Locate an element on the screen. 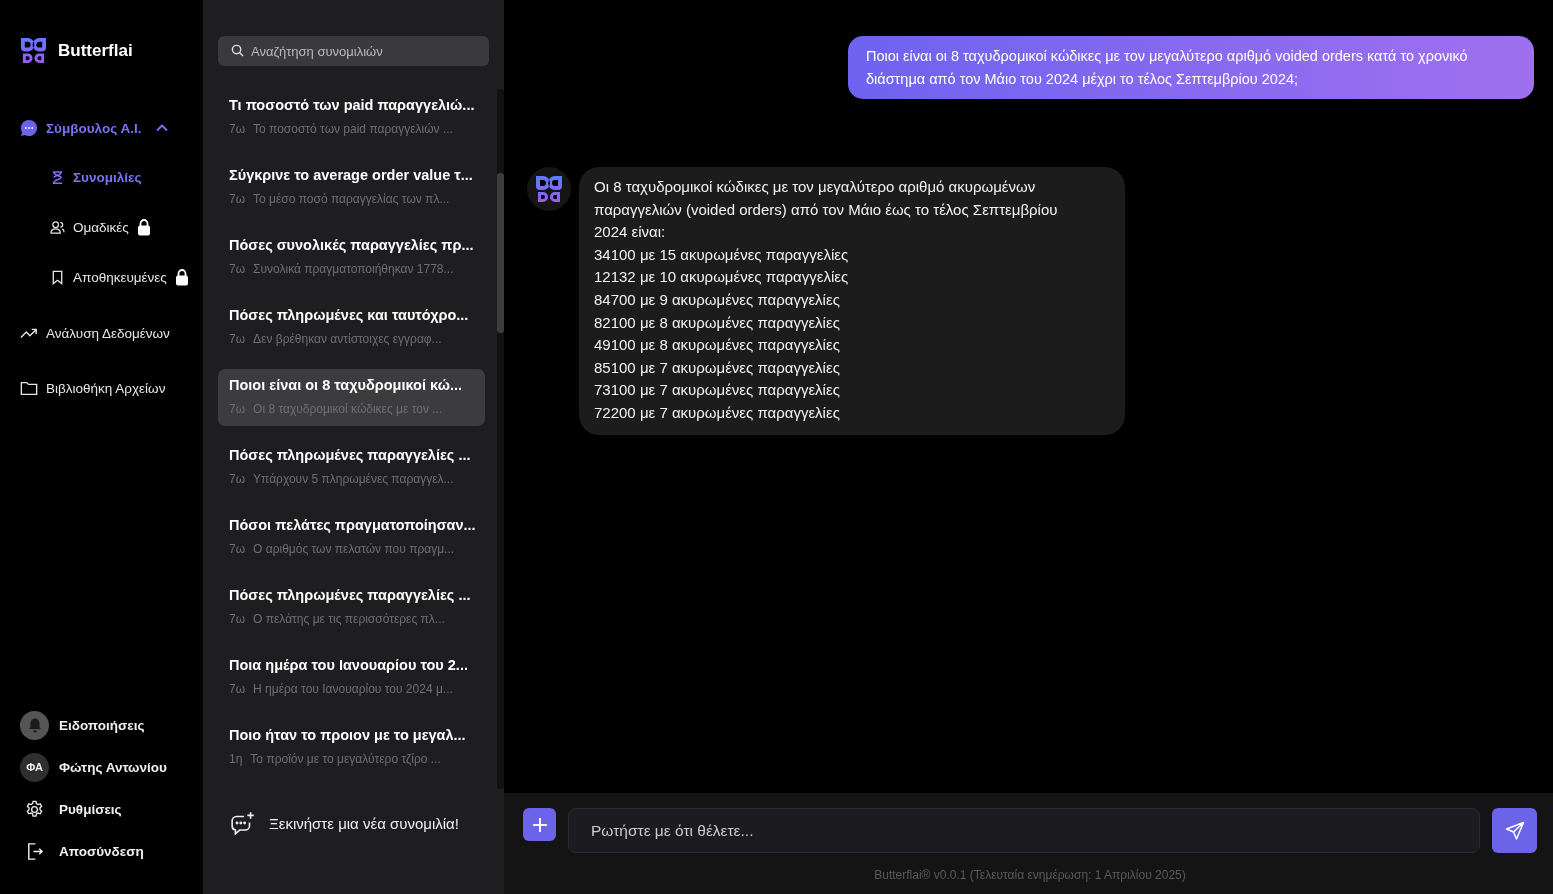 The width and height of the screenshot is (1553, 894). folder-icon is located at coordinates (29, 388).